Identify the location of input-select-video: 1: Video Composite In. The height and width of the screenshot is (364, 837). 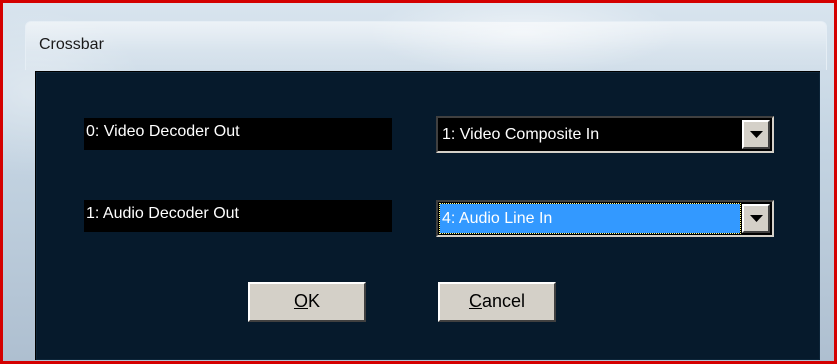
(605, 134).